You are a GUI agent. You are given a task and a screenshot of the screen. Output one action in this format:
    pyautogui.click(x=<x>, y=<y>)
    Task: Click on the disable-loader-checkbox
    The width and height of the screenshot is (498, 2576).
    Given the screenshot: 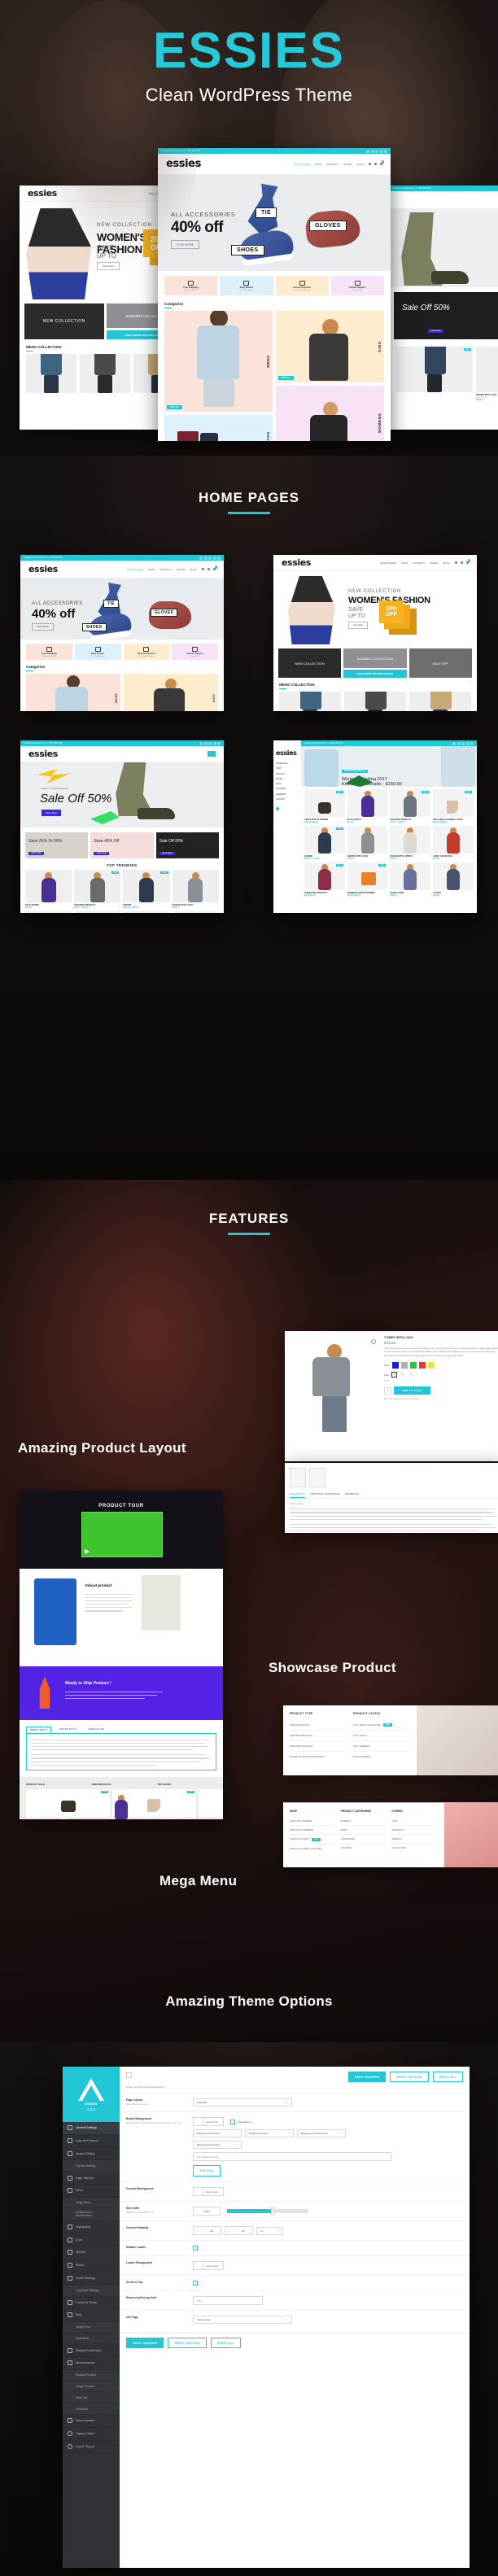 What is the action you would take?
    pyautogui.click(x=328, y=2248)
    